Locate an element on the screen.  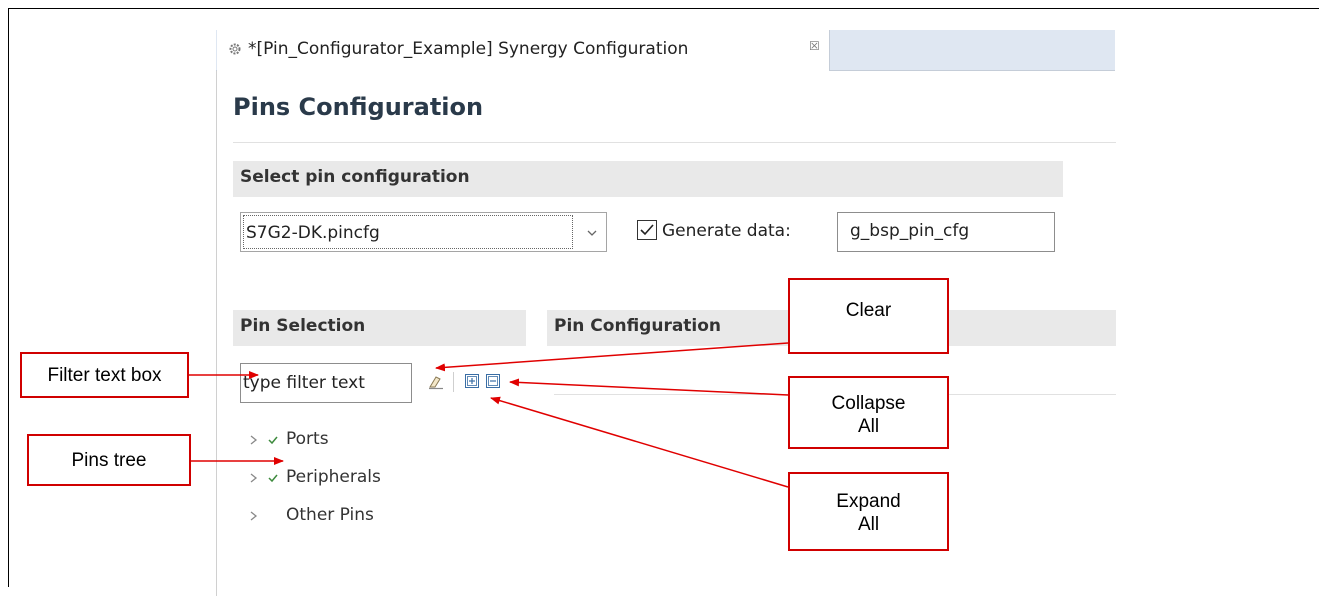
title-divider is located at coordinates (674, 142).